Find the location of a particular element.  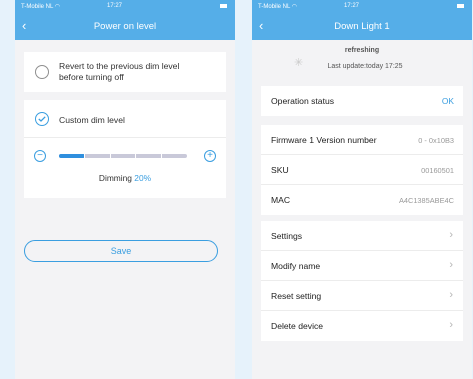

option-revert-line-1: Revert to the previous dim level is located at coordinates (119, 66).